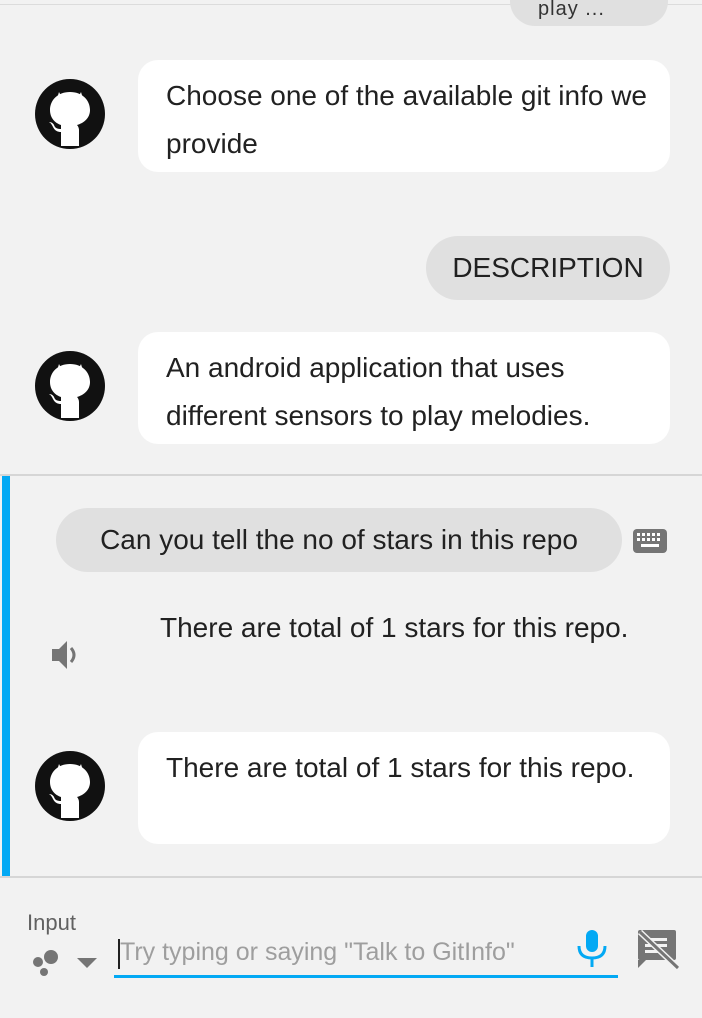 This screenshot has width=702, height=1018. Describe the element at coordinates (366, 954) in the screenshot. I see `query-input` at that location.